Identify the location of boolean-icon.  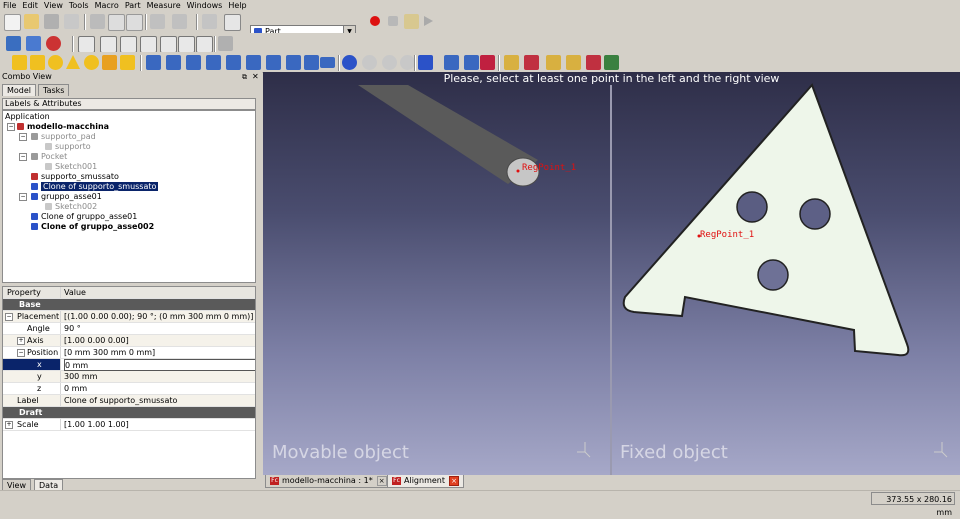
(349, 62).